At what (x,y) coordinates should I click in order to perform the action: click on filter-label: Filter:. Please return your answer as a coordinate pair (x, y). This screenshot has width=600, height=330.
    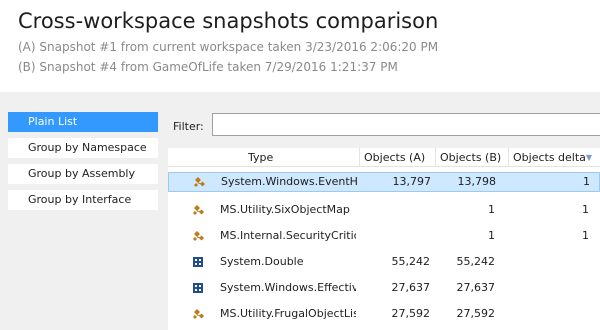
    Looking at the image, I should click on (188, 126).